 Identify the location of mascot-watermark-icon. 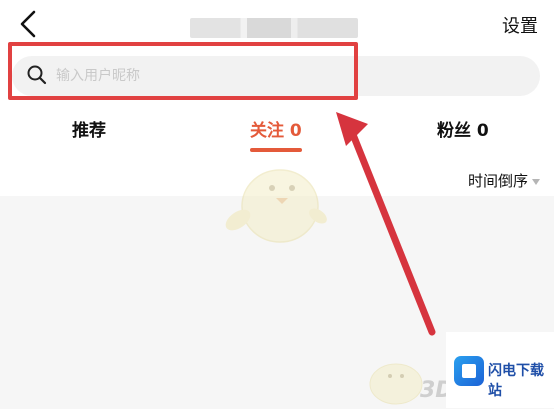
(276, 206).